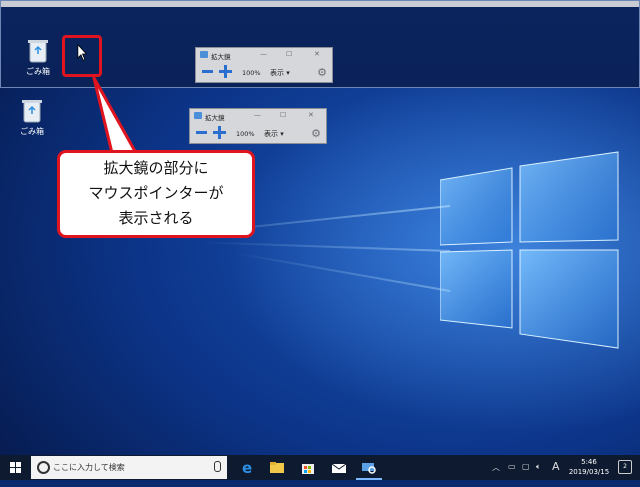  What do you see at coordinates (589, 462) in the screenshot?
I see `clock-time: 5:46` at bounding box center [589, 462].